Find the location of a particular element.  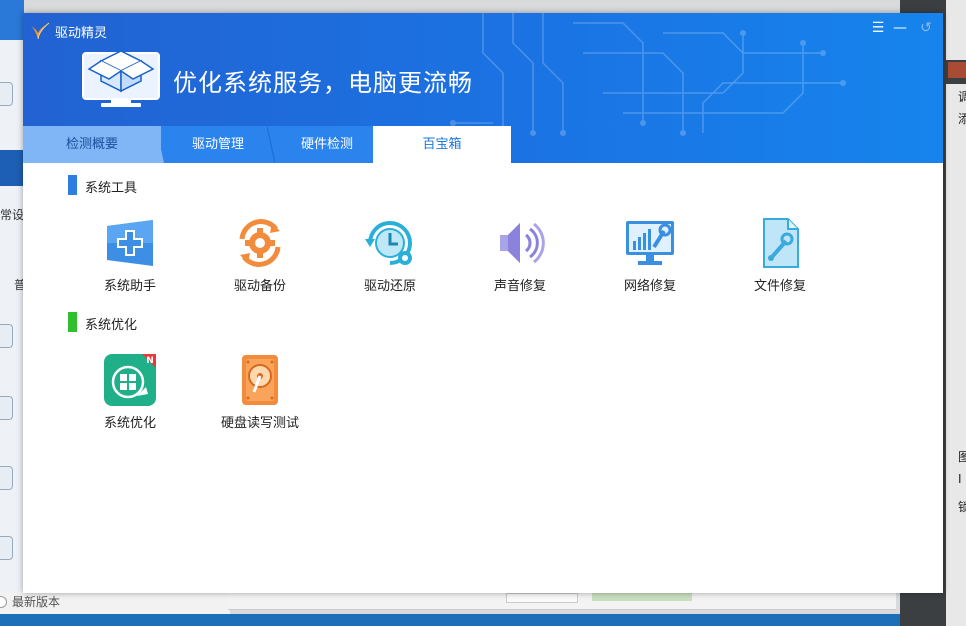

background-gear-icon is located at coordinates (6, 94).